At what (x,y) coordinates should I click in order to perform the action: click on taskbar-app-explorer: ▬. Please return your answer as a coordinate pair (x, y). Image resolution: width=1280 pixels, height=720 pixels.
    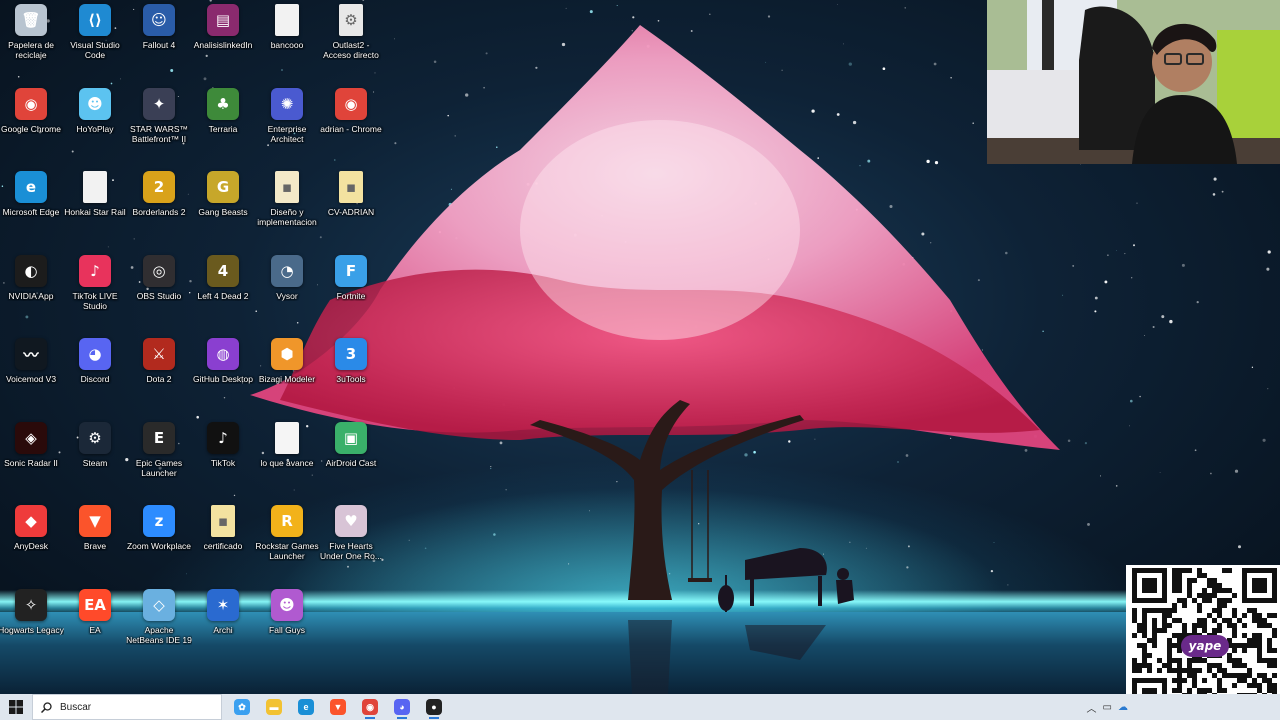
    Looking at the image, I should click on (274, 707).